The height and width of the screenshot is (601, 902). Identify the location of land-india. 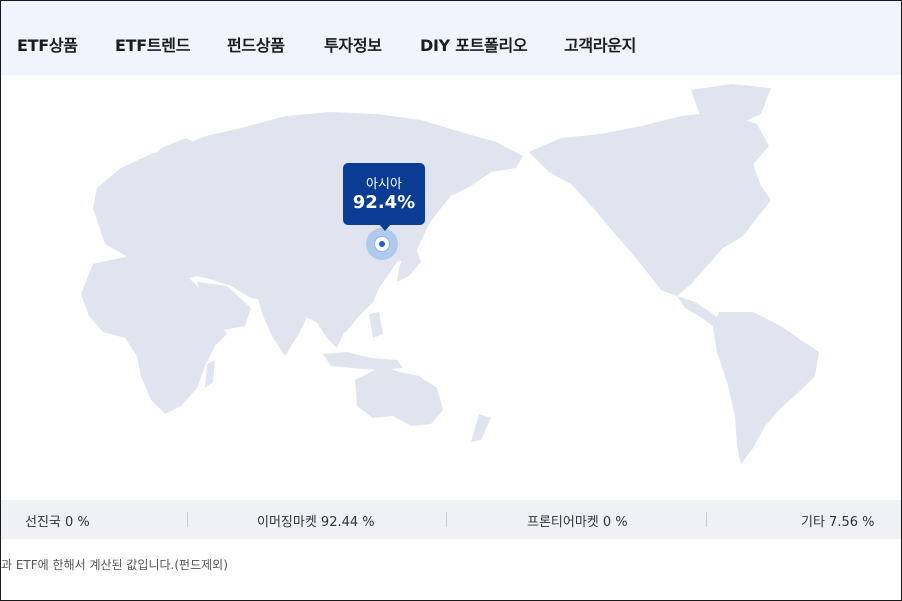
(284, 326).